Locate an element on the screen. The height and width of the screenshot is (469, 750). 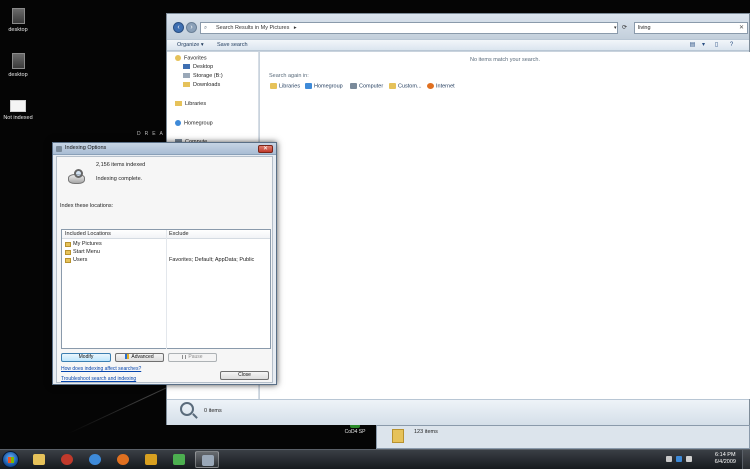
desktop-icon-label: Not indexed is located at coordinates (18, 118).